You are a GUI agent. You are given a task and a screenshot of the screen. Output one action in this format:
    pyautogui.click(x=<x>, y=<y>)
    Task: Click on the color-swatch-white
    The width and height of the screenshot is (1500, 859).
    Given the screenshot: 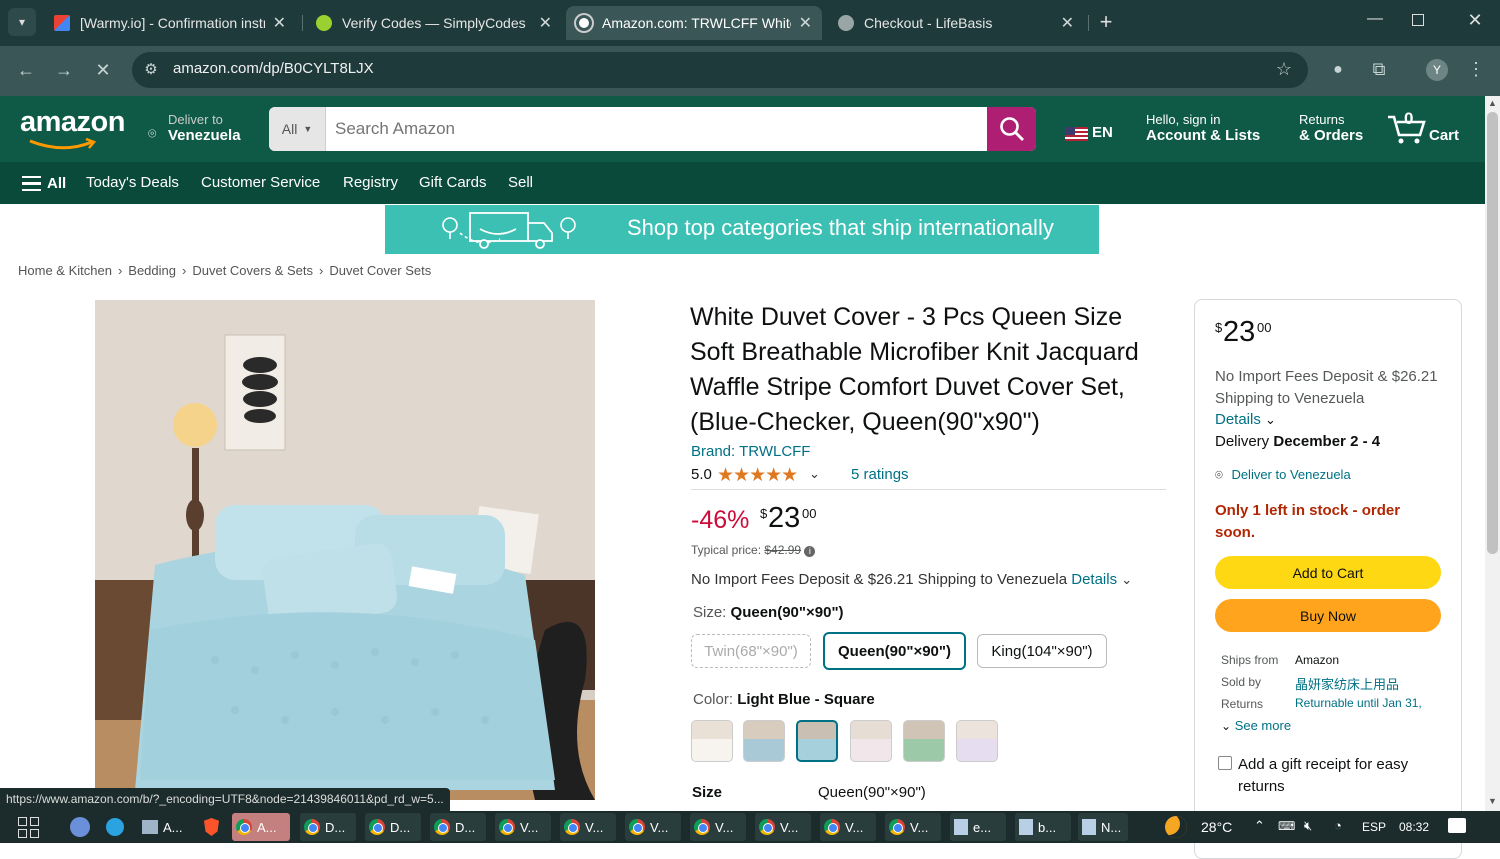 What is the action you would take?
    pyautogui.click(x=712, y=741)
    